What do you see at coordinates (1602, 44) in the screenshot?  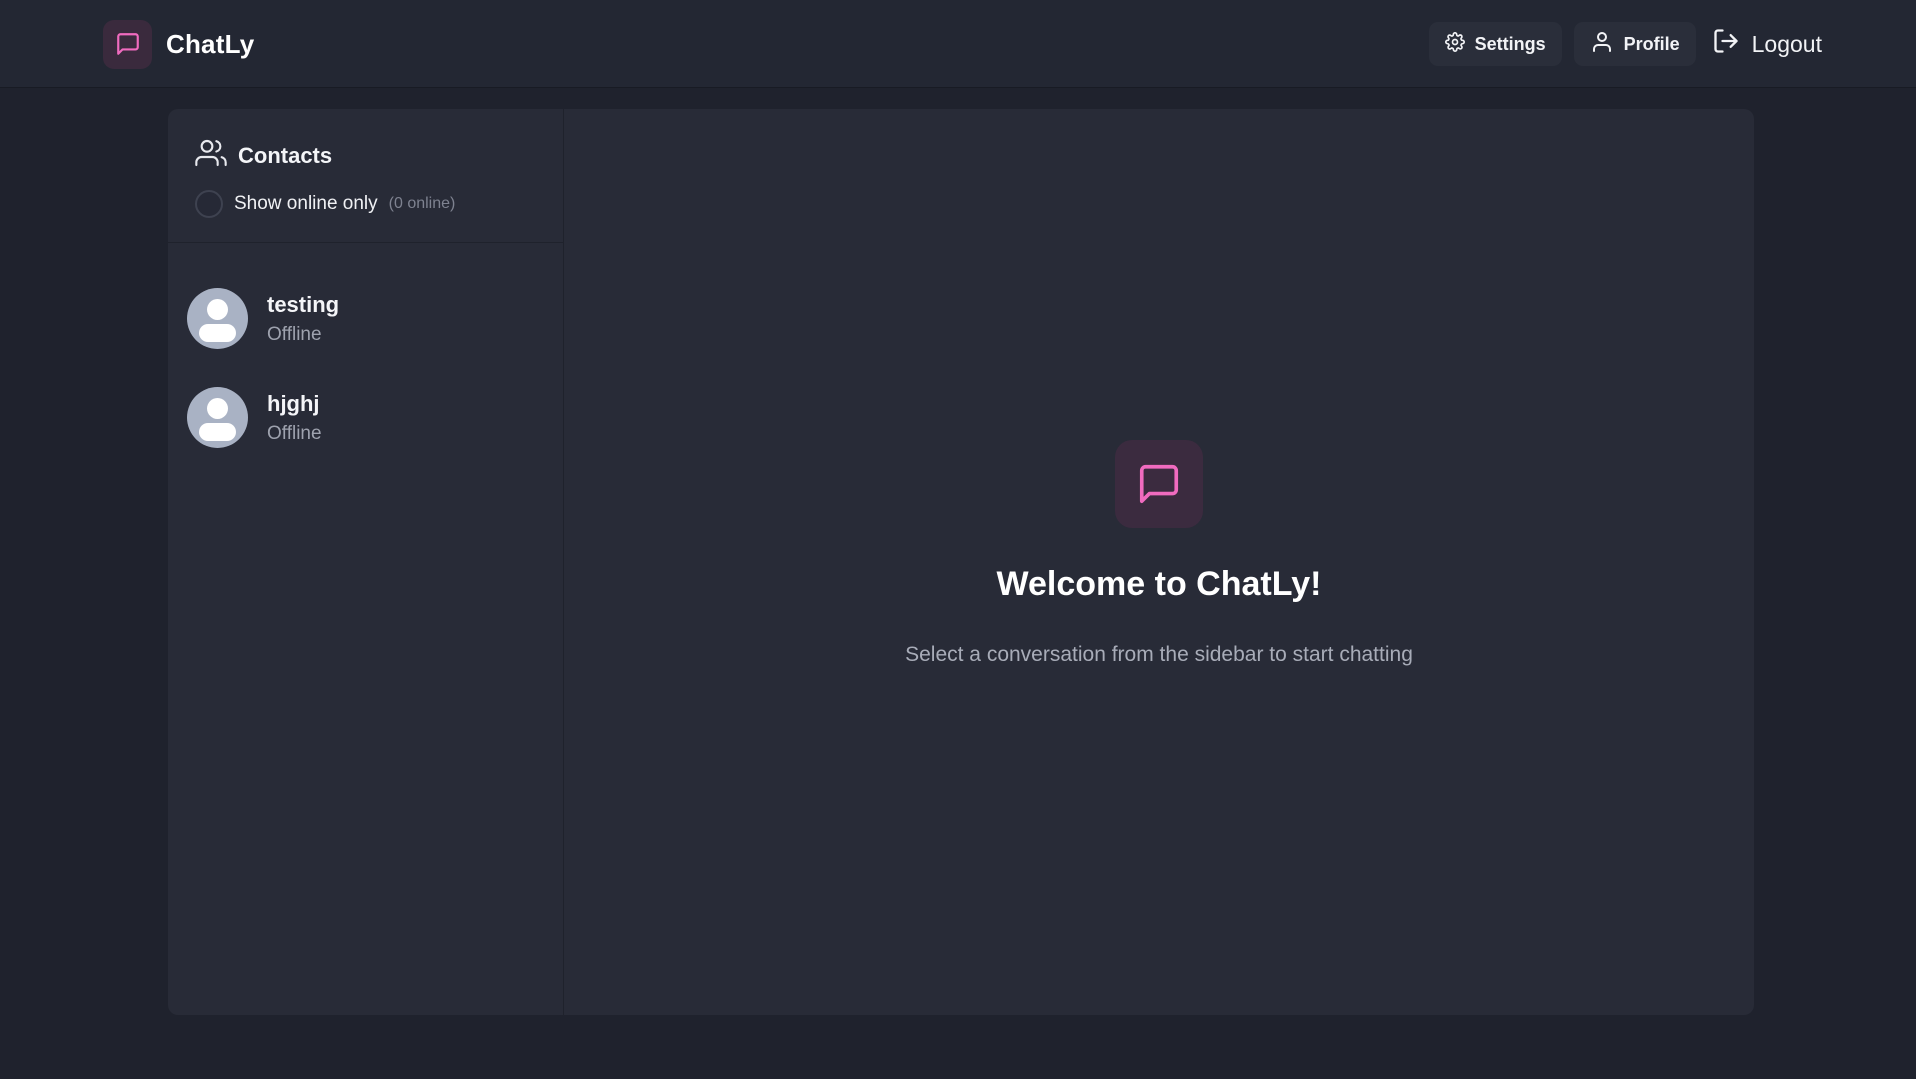 I see `user-icon` at bounding box center [1602, 44].